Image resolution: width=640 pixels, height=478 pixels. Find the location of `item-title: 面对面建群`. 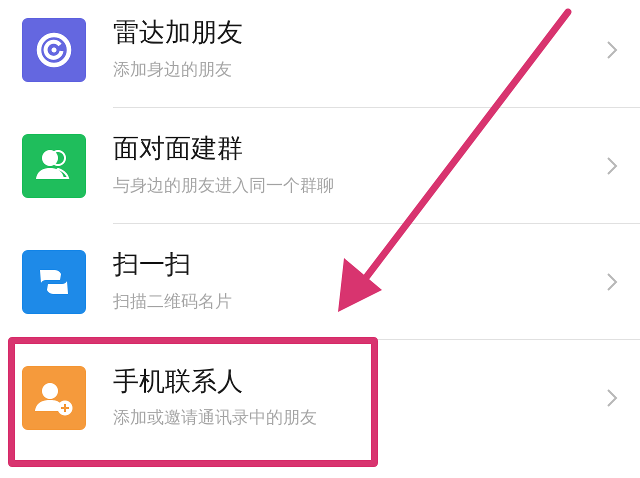

item-title: 面对面建群 is located at coordinates (178, 150).